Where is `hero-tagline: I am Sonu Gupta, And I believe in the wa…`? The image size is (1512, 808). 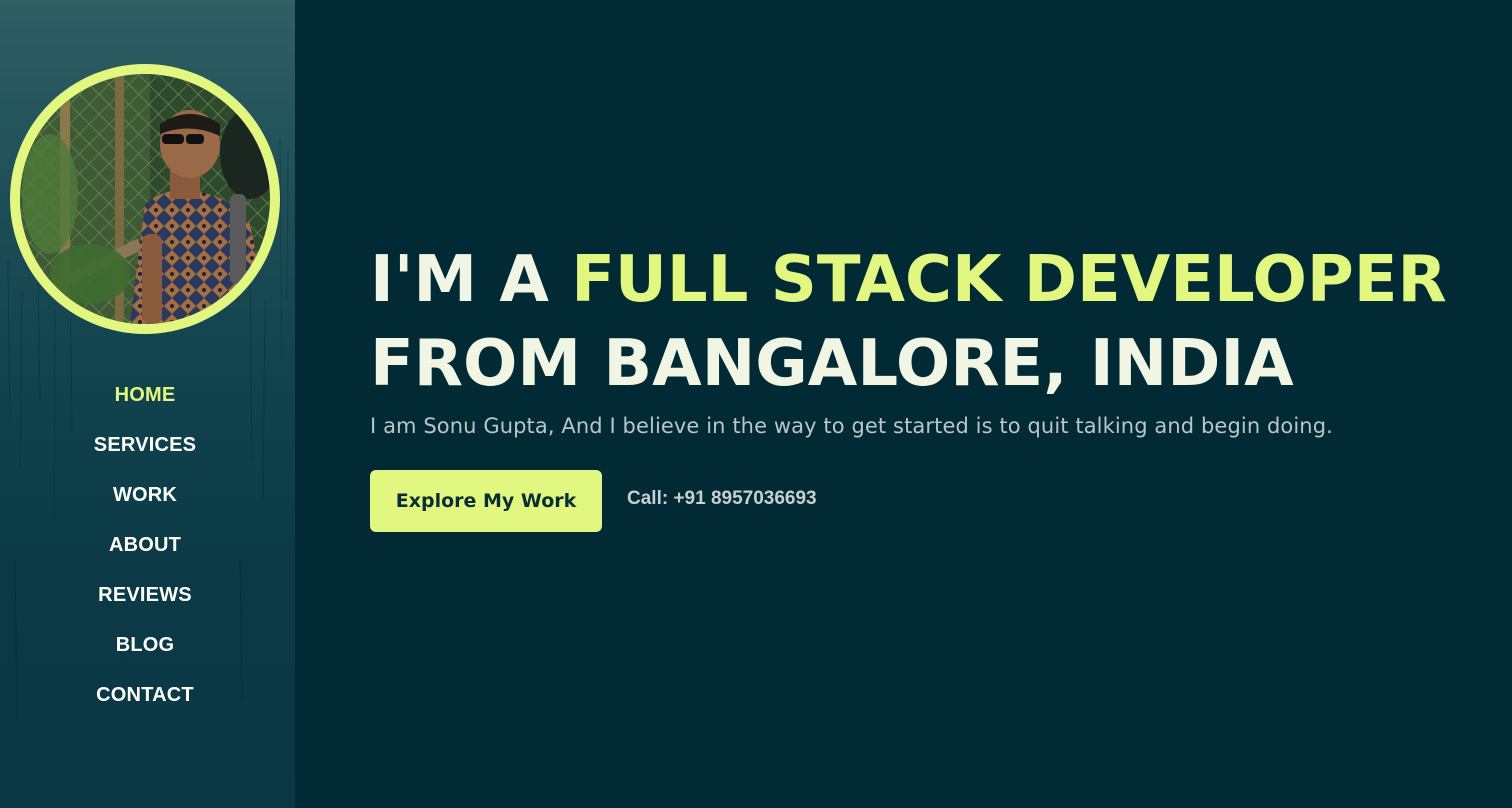
hero-tagline: I am Sonu Gupta, And I believe in the wa… is located at coordinates (851, 426).